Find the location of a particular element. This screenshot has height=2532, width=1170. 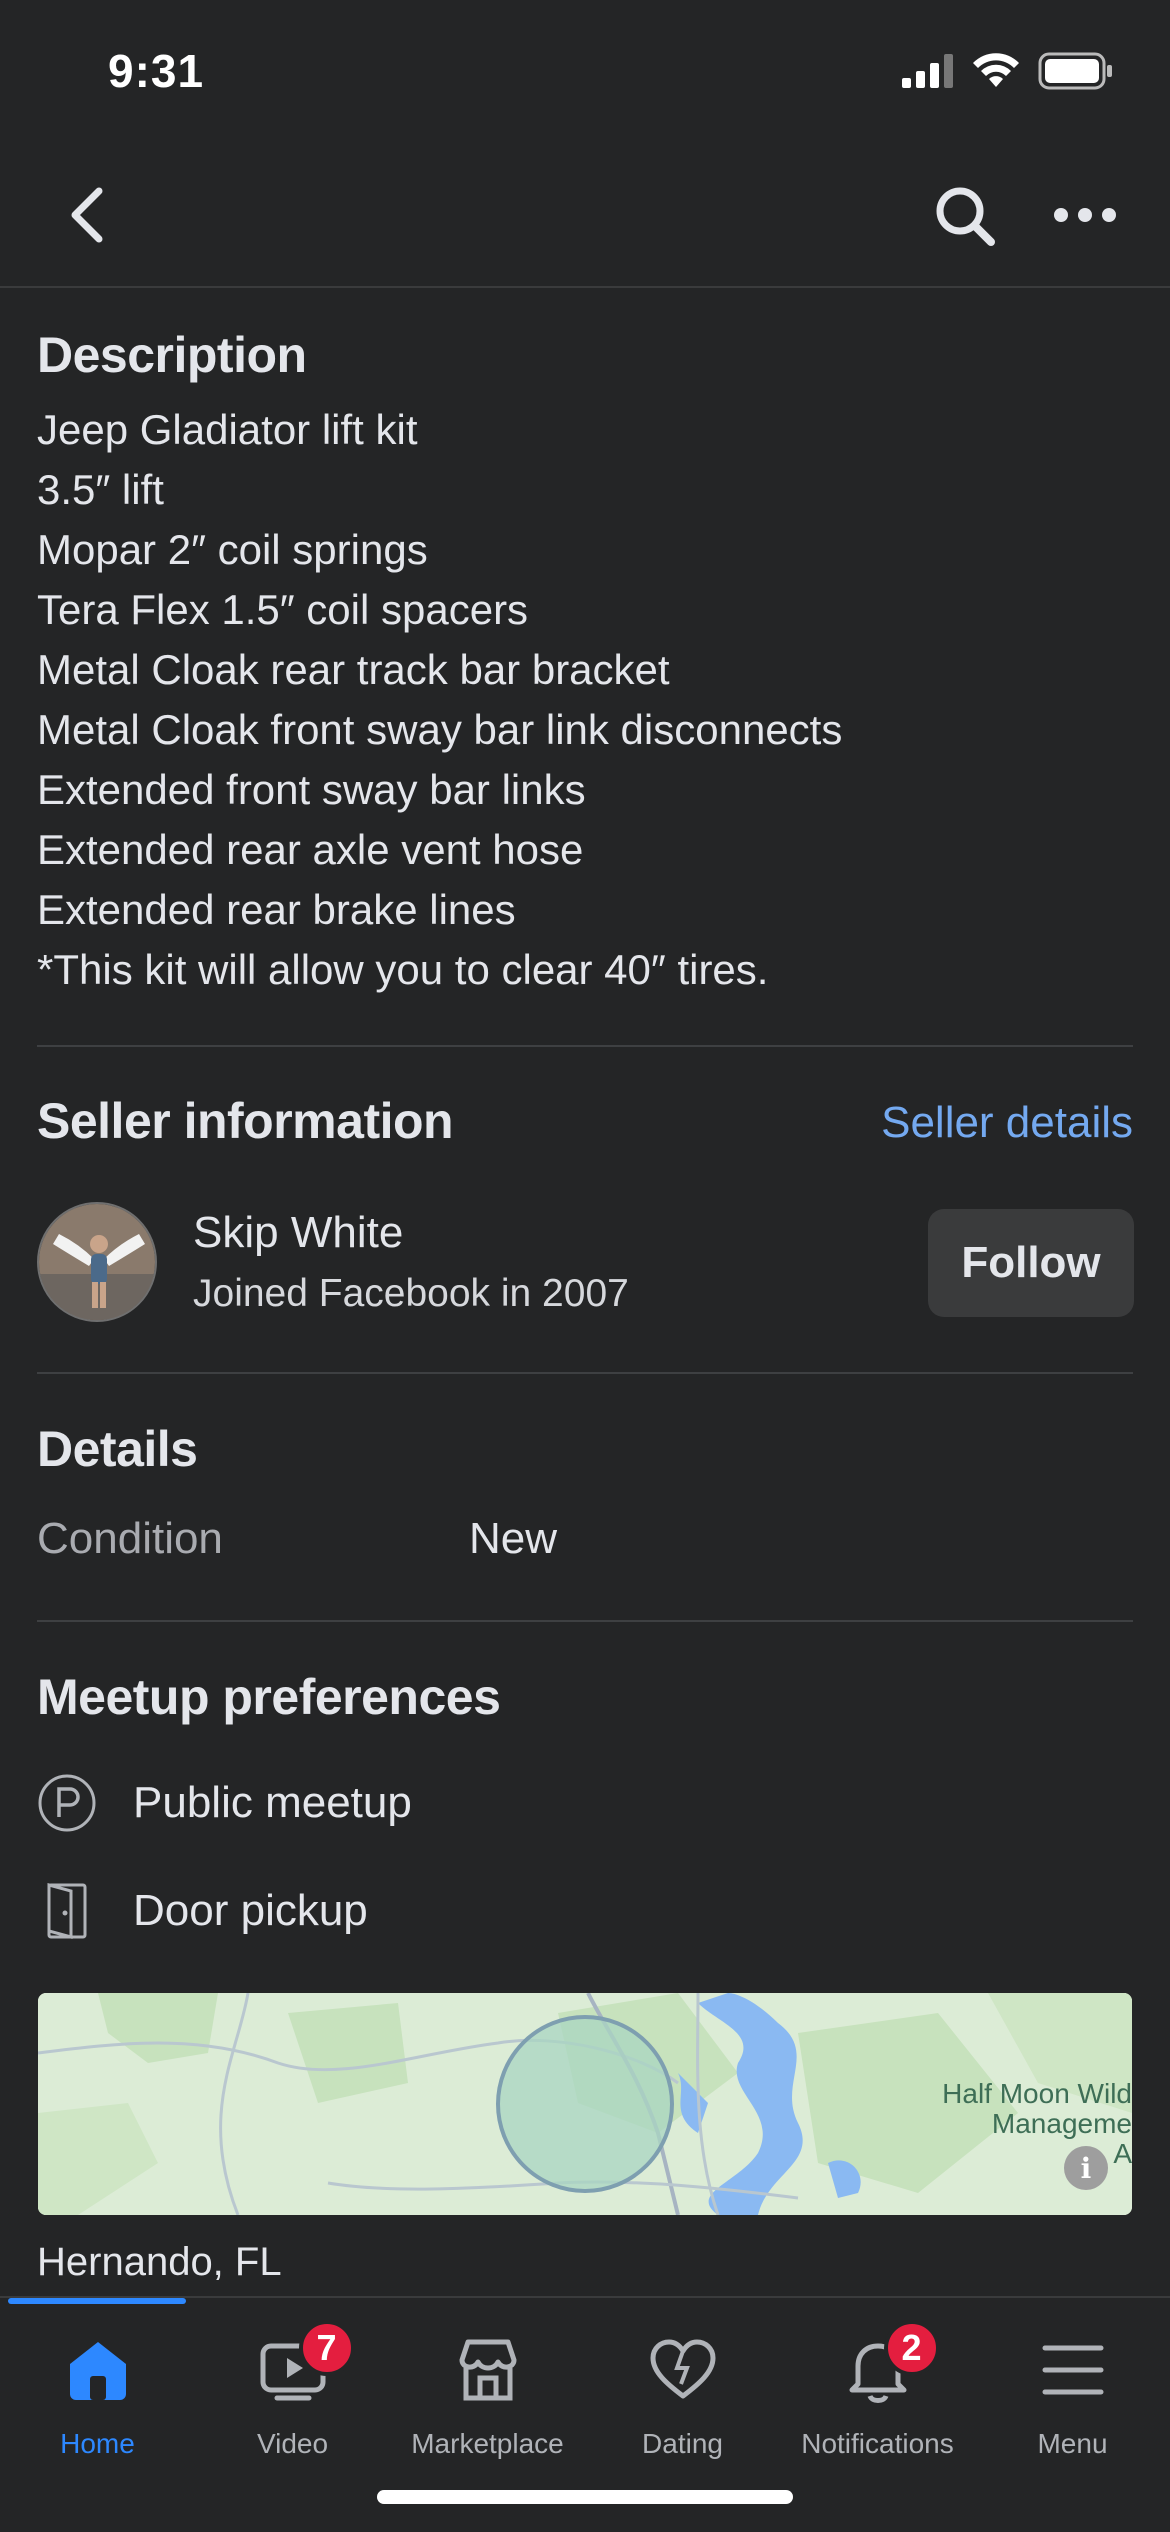

condition-value: New is located at coordinates (513, 1538).